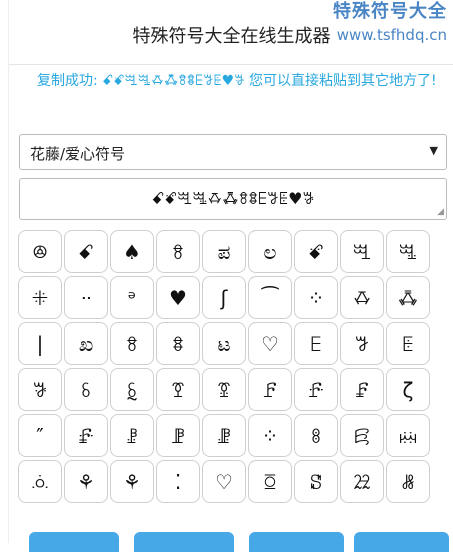 The width and height of the screenshot is (453, 552). Describe the element at coordinates (40, 435) in the screenshot. I see `symbol-button: ″` at that location.